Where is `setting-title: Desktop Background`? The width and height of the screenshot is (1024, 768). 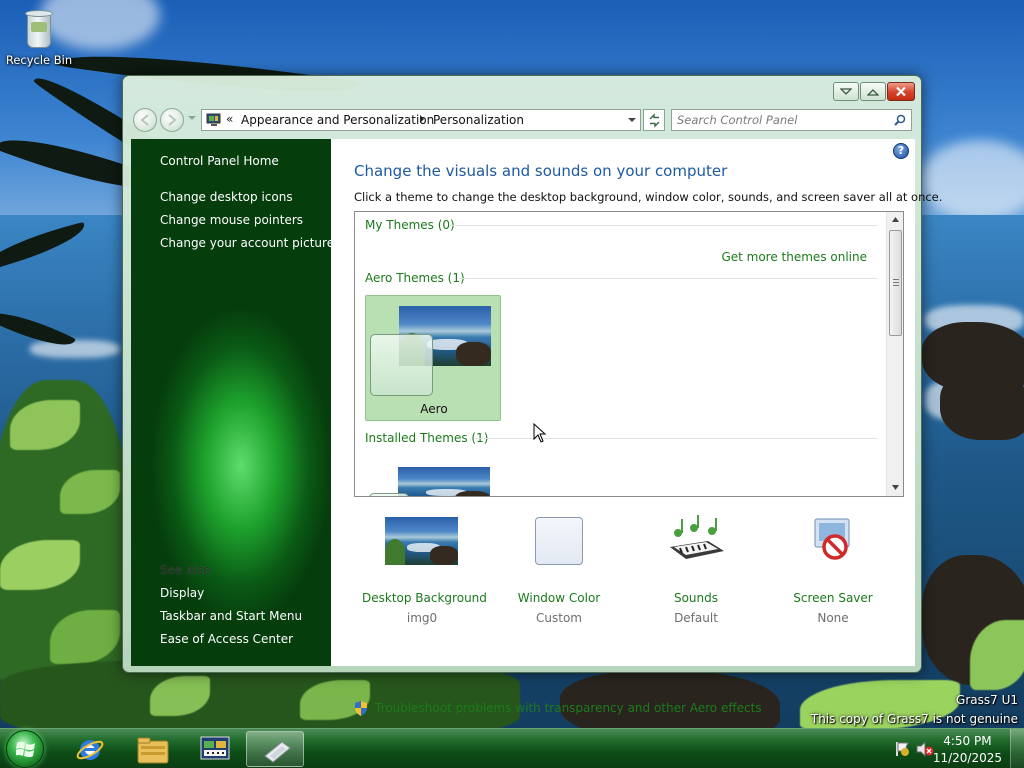
setting-title: Desktop Background is located at coordinates (424, 598).